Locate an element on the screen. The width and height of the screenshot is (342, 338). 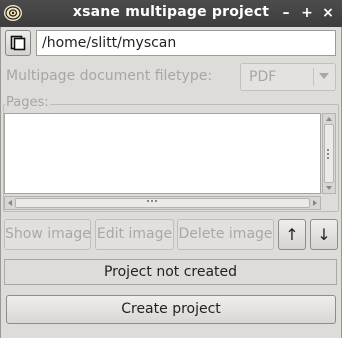
arrow-down-icon: ↓ is located at coordinates (324, 234).